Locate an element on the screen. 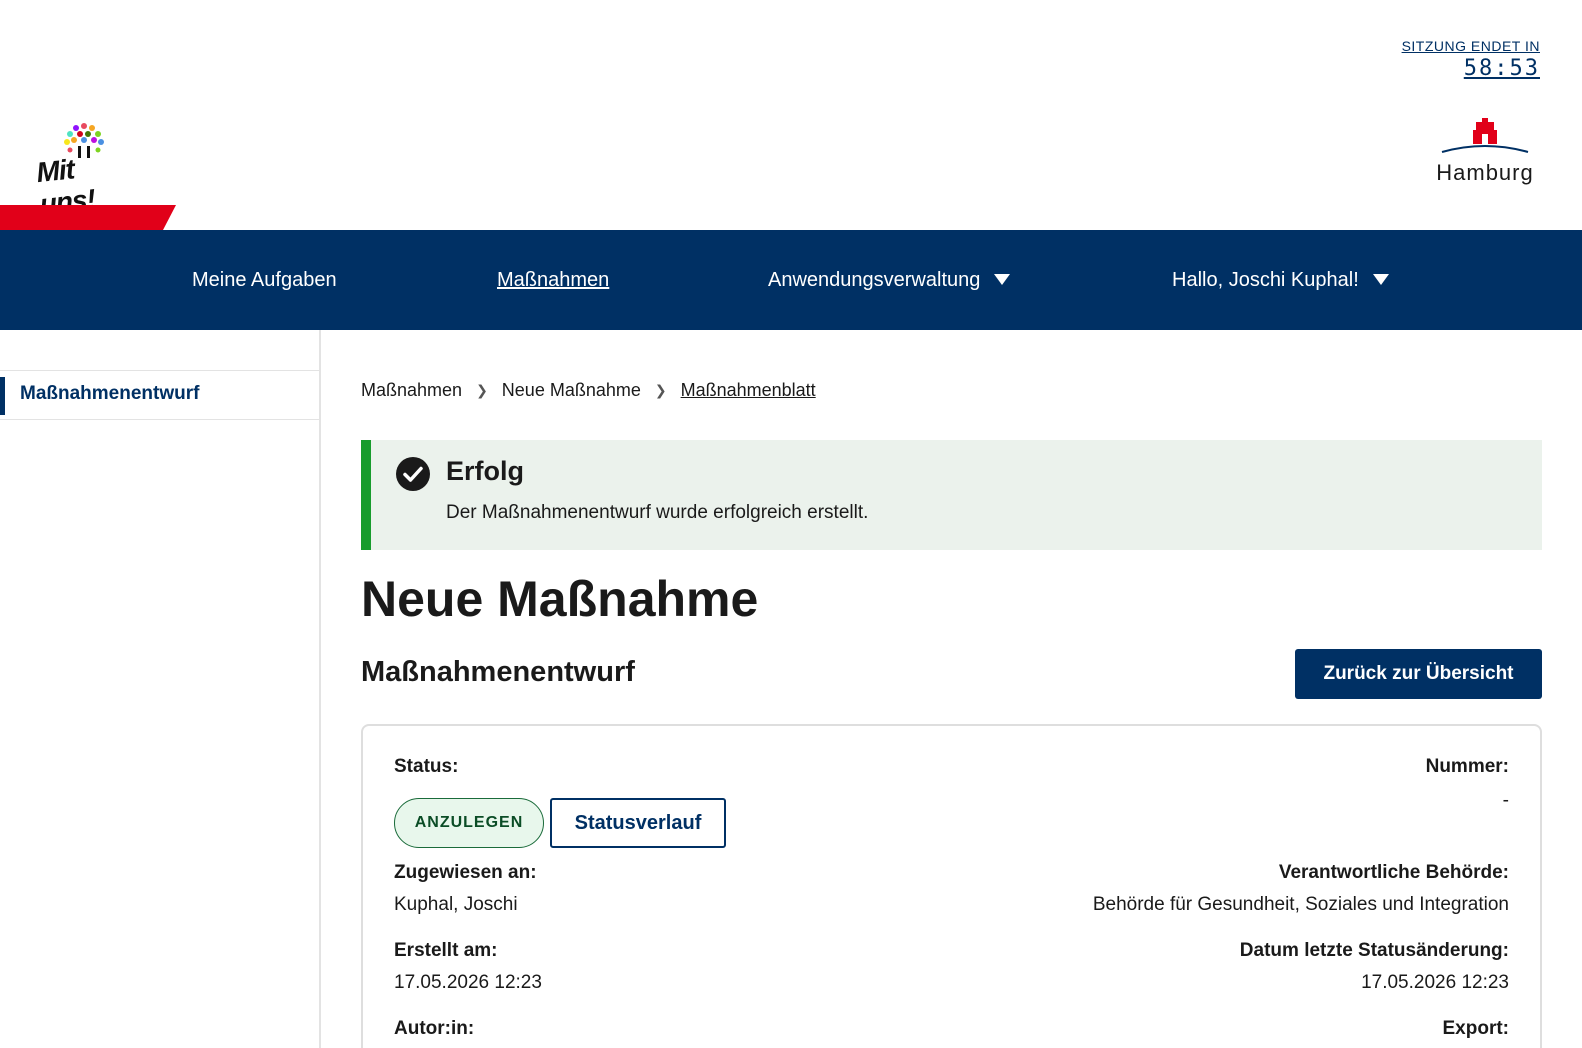  nav-item-user-menu: Hallo, Joschi Kuphal! is located at coordinates (1280, 280).